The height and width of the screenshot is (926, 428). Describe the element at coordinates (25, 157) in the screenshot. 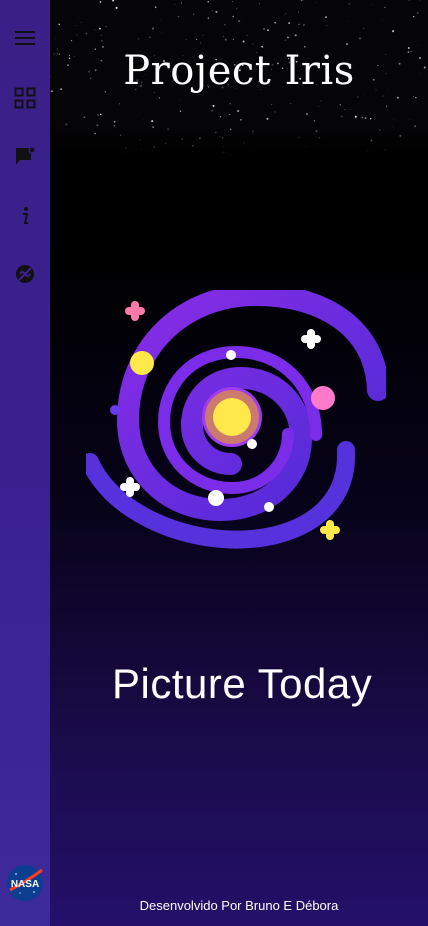

I see `feedback-icon` at that location.